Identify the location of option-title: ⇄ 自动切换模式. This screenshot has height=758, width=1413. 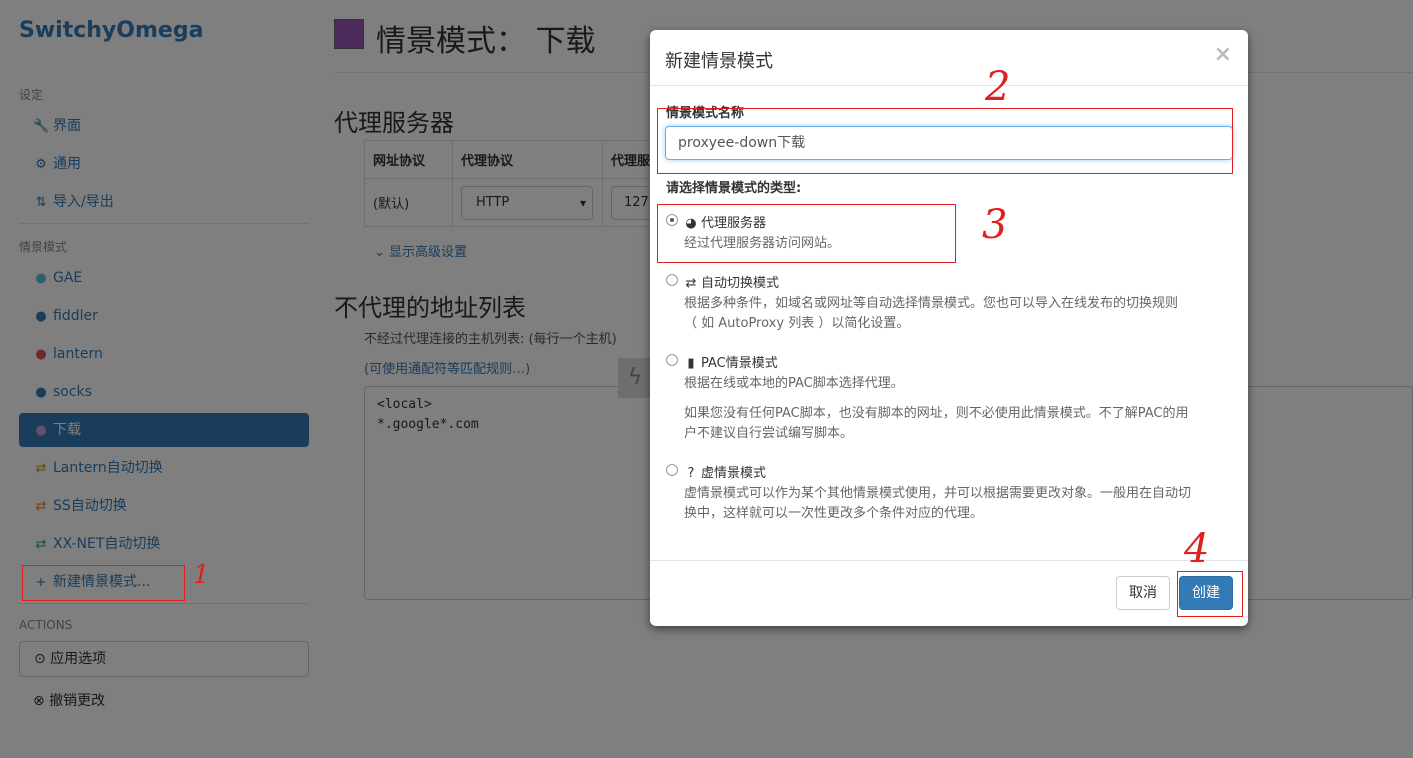
(731, 281).